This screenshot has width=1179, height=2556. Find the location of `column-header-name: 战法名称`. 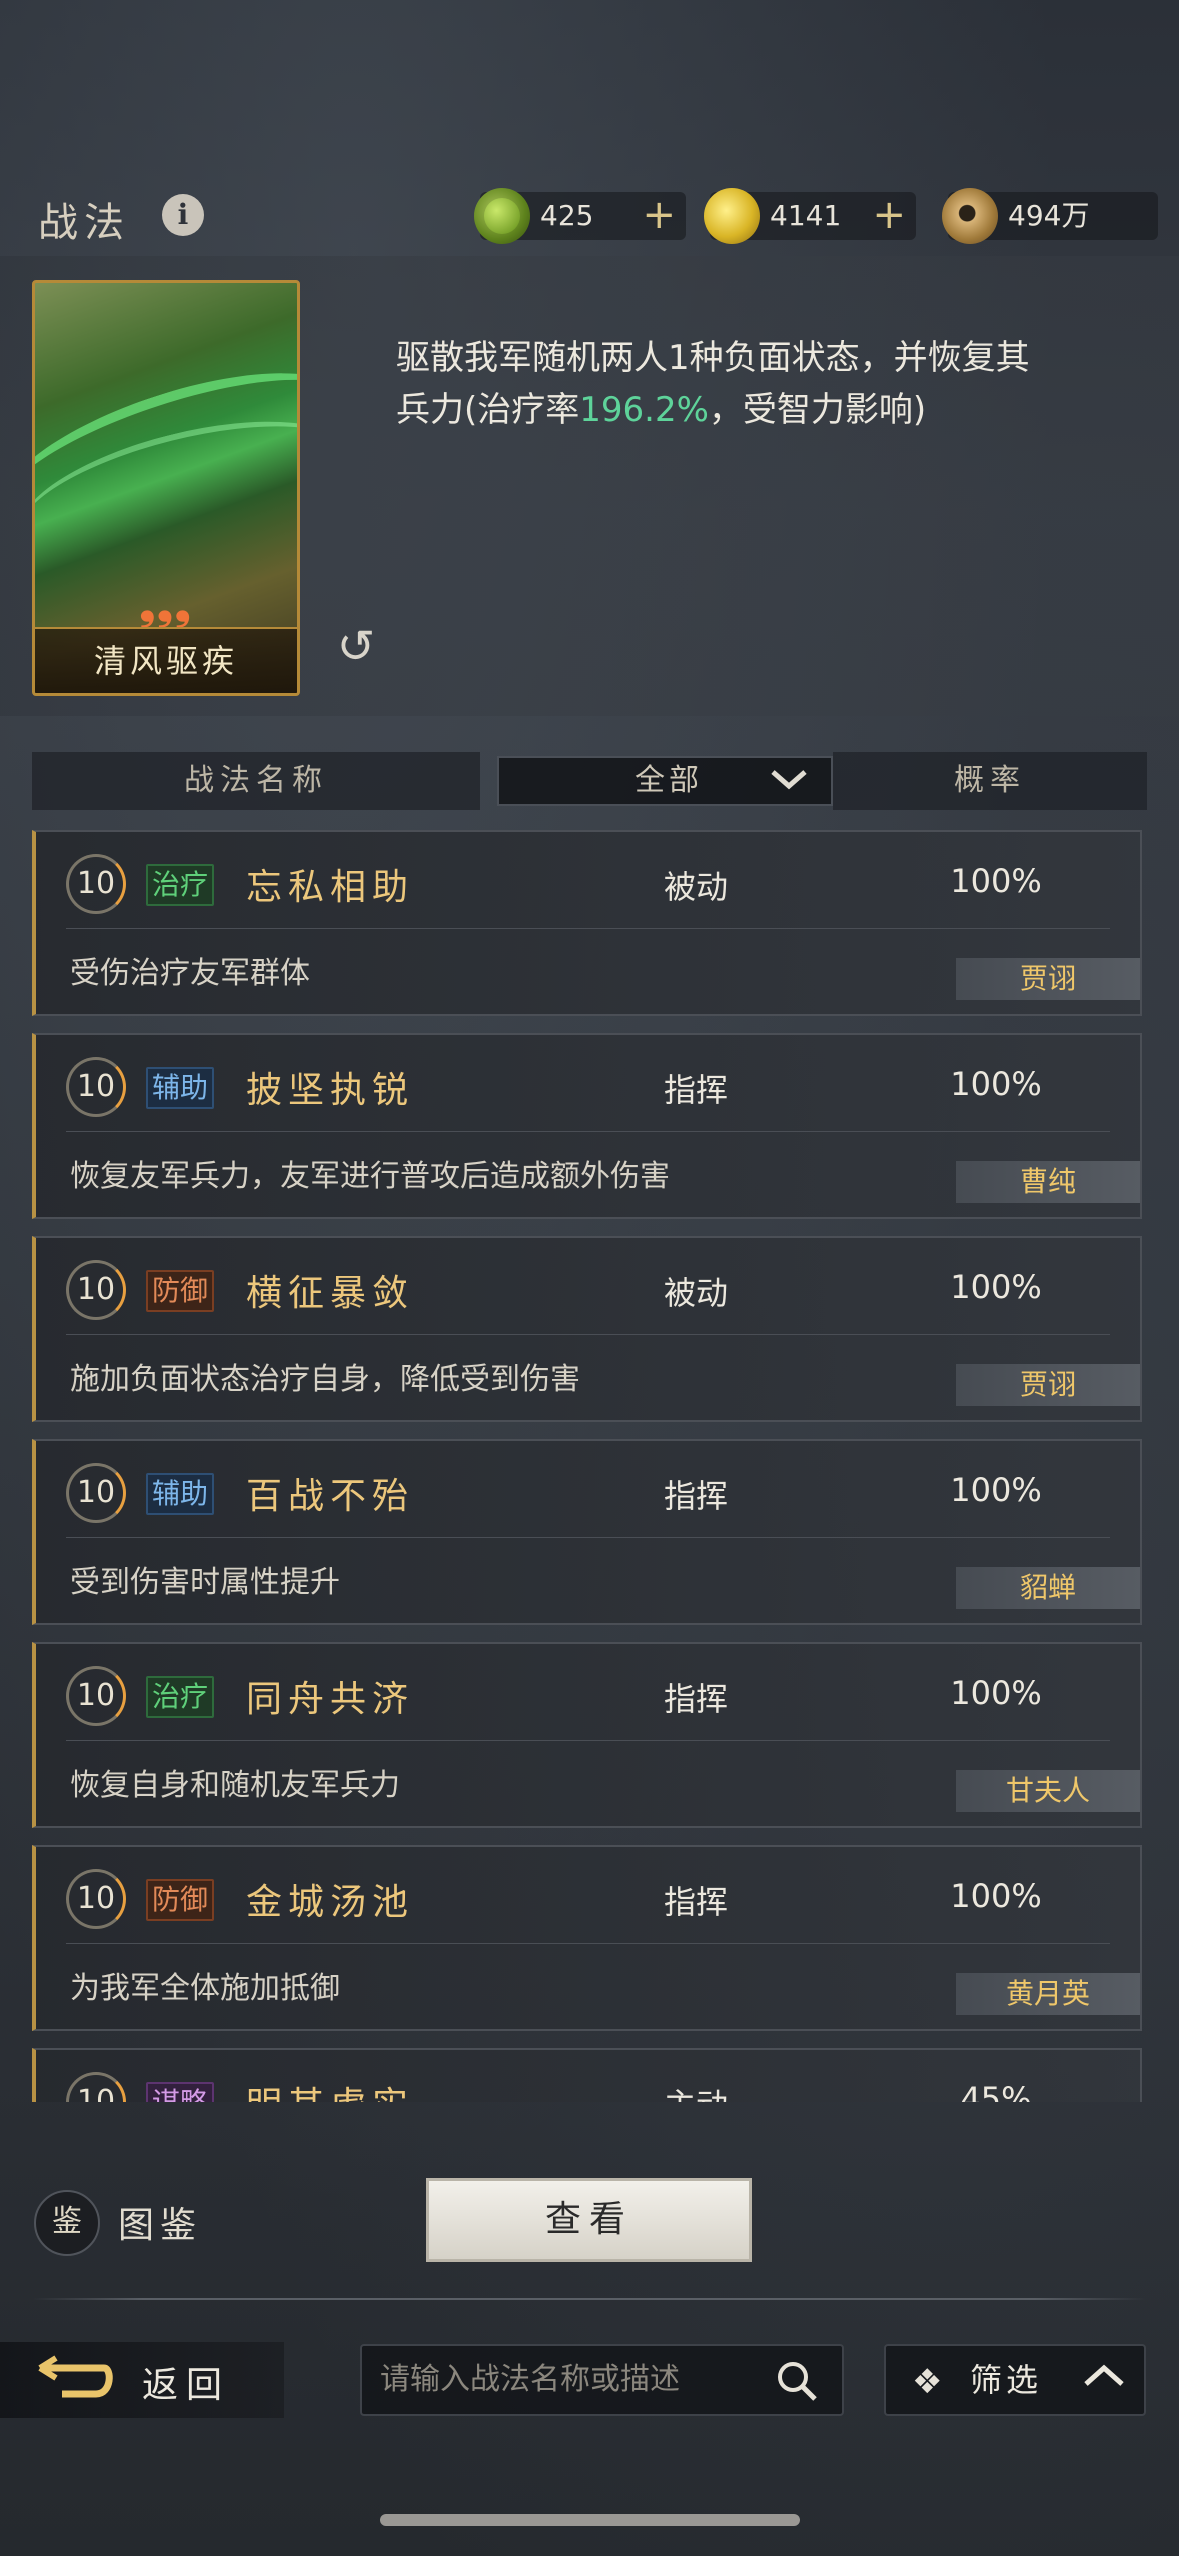

column-header-name: 战法名称 is located at coordinates (256, 781).